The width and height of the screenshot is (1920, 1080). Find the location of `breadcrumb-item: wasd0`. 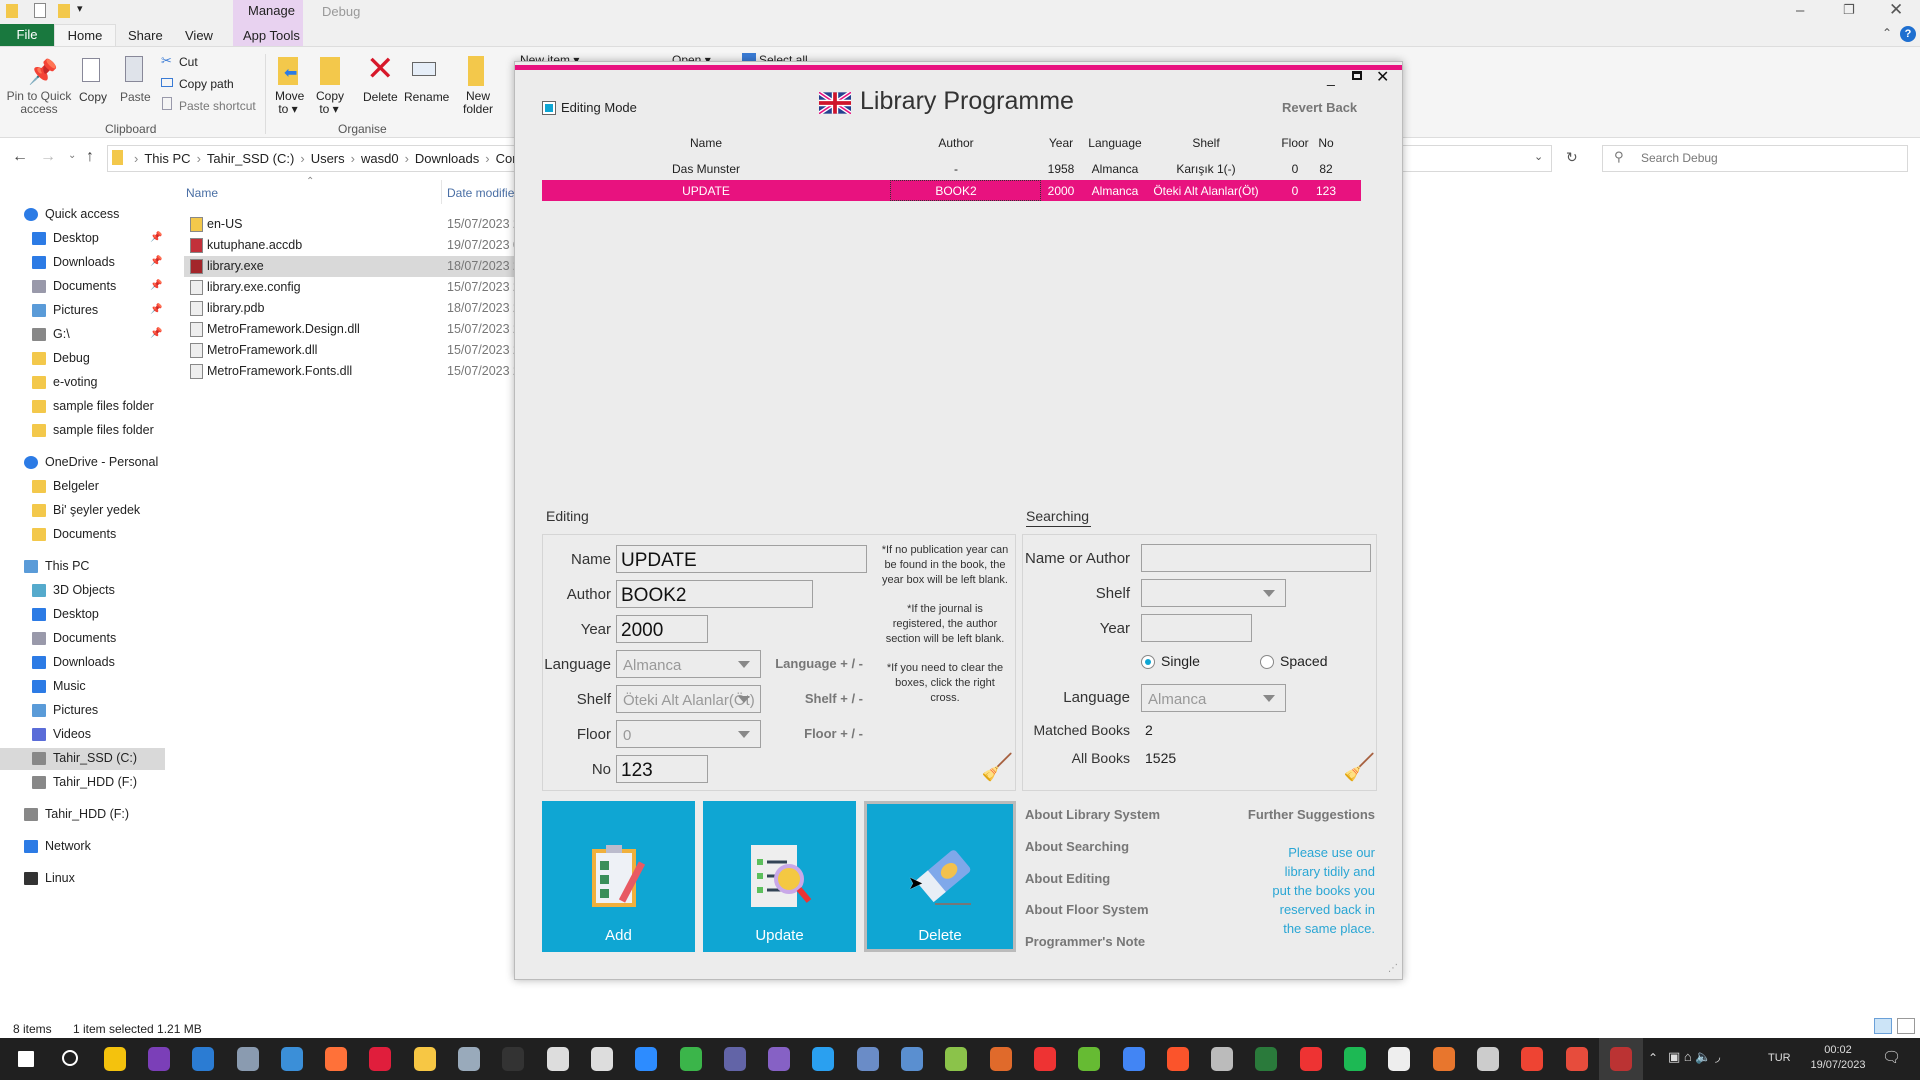

breadcrumb-item: wasd0 is located at coordinates (380, 158).